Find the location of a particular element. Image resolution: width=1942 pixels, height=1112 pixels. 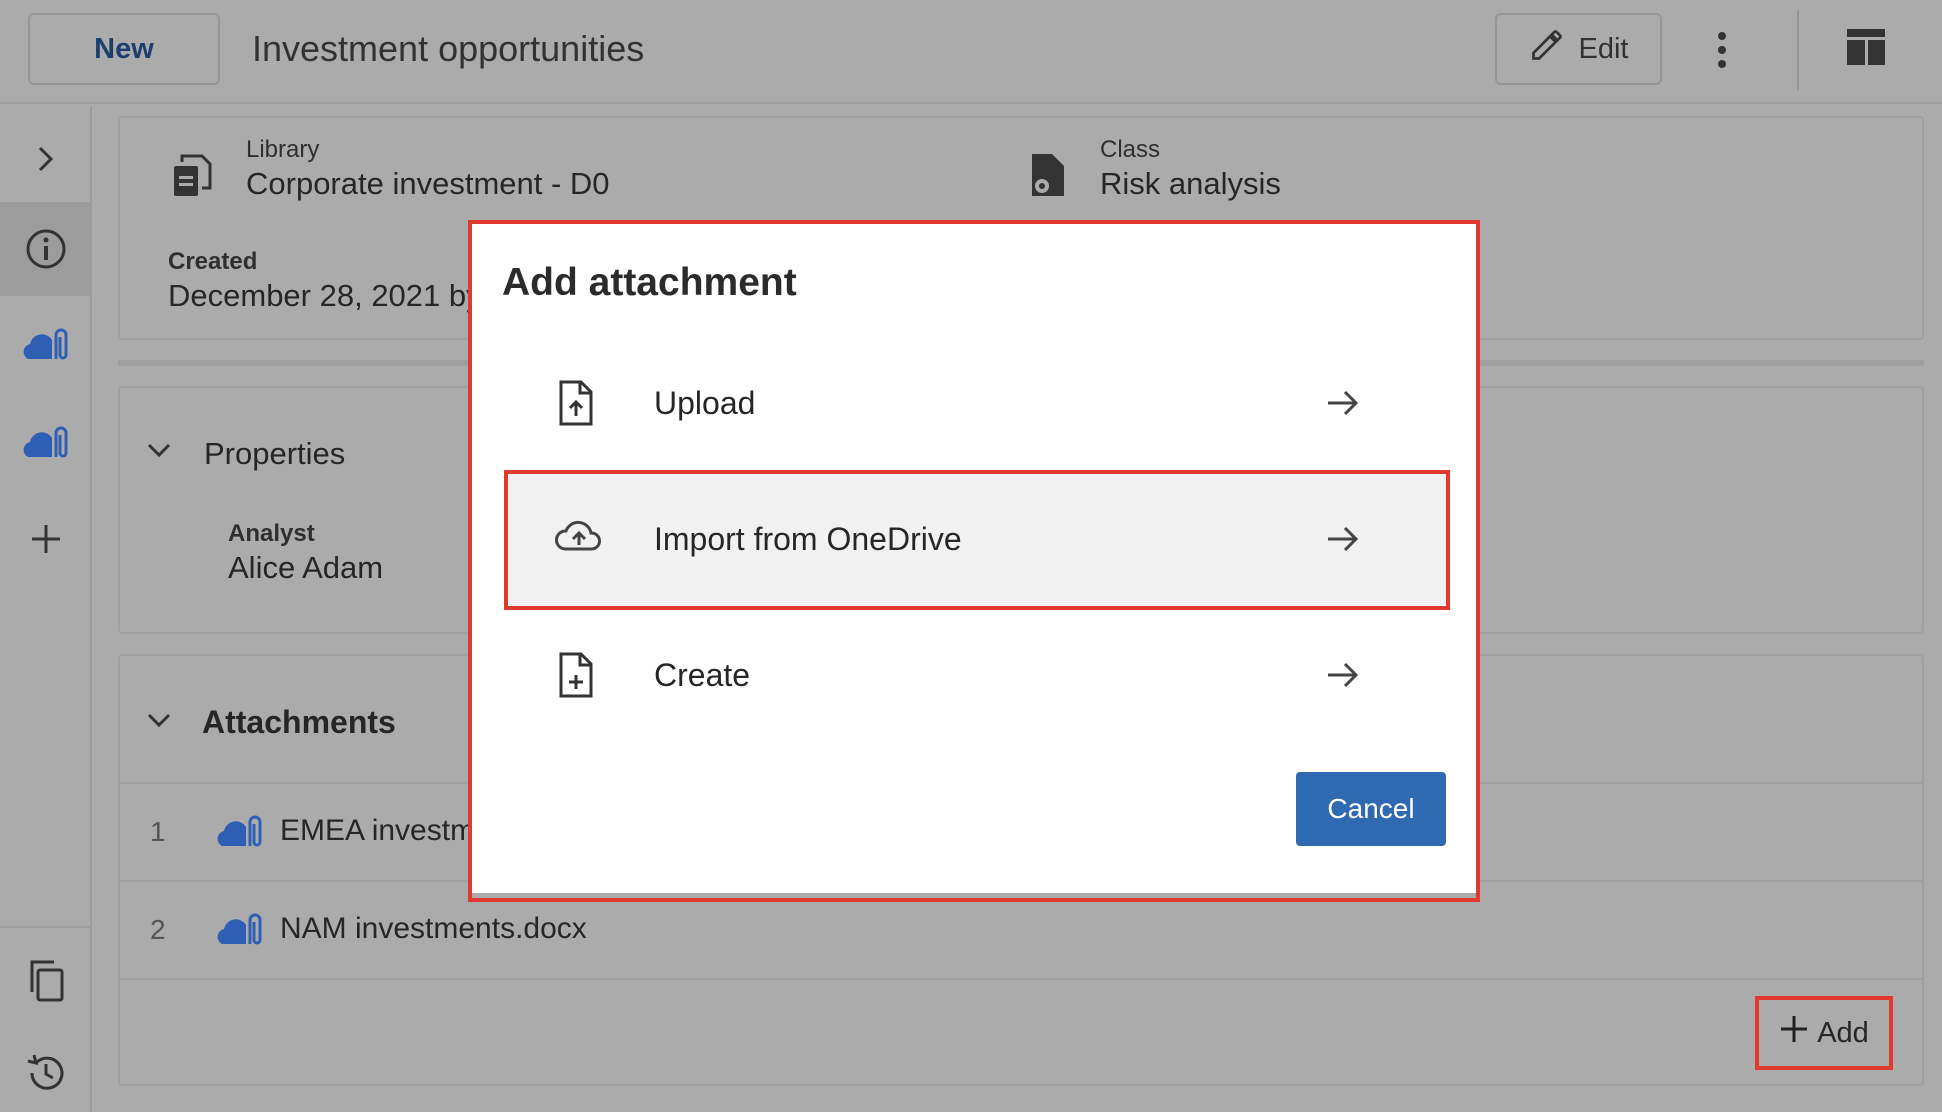

edit-button: Edit is located at coordinates (1578, 49).